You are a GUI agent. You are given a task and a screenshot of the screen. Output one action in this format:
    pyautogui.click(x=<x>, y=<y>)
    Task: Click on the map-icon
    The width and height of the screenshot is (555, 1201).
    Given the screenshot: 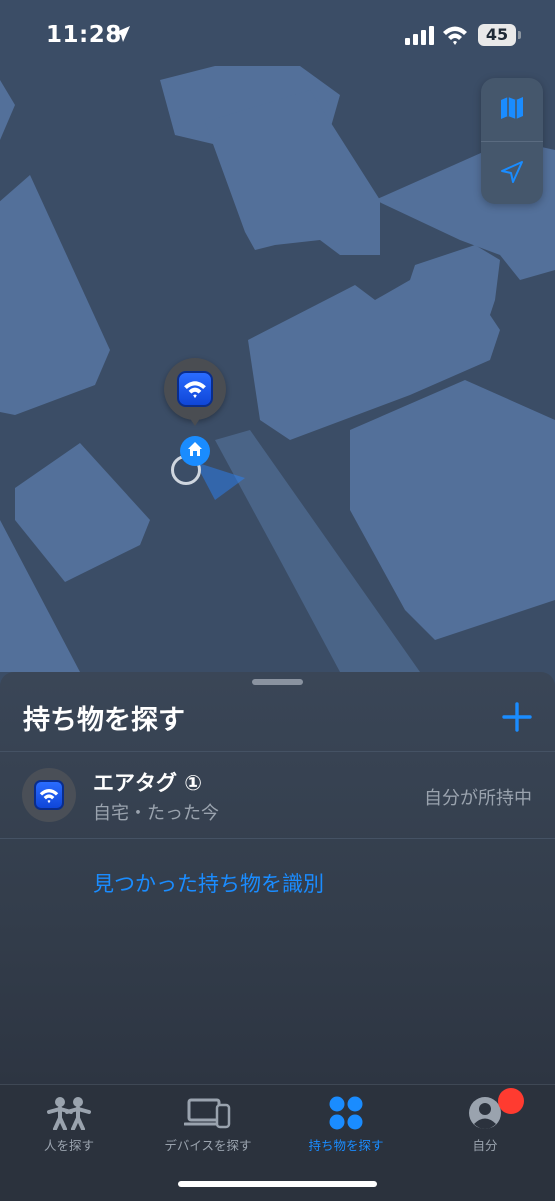 What is the action you would take?
    pyautogui.click(x=512, y=110)
    